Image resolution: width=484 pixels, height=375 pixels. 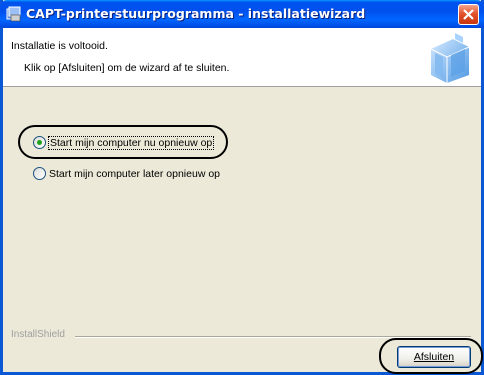 What do you see at coordinates (273, 337) in the screenshot?
I see `footer-divider` at bounding box center [273, 337].